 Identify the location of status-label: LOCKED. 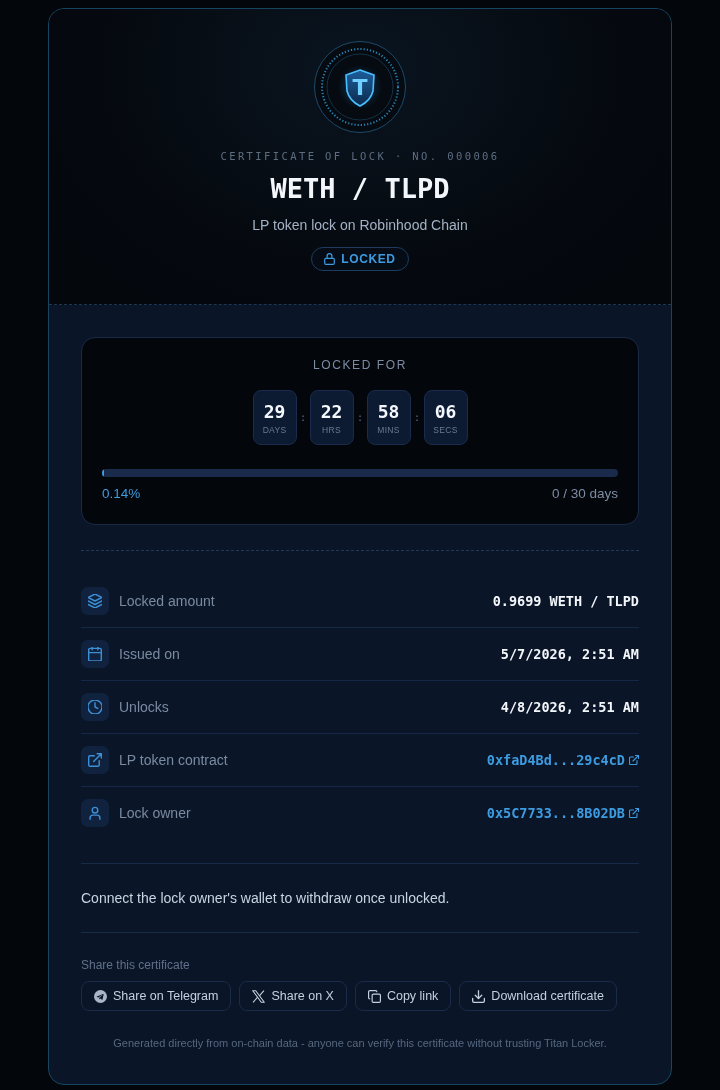
(368, 259).